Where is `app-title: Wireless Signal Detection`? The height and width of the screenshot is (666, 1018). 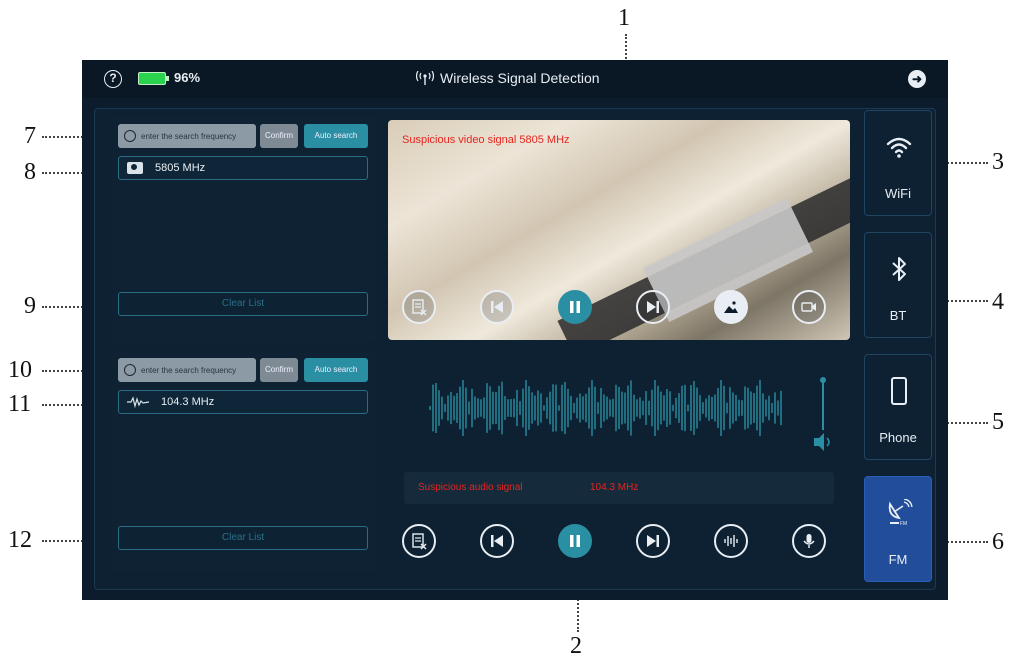 app-title: Wireless Signal Detection is located at coordinates (516, 78).